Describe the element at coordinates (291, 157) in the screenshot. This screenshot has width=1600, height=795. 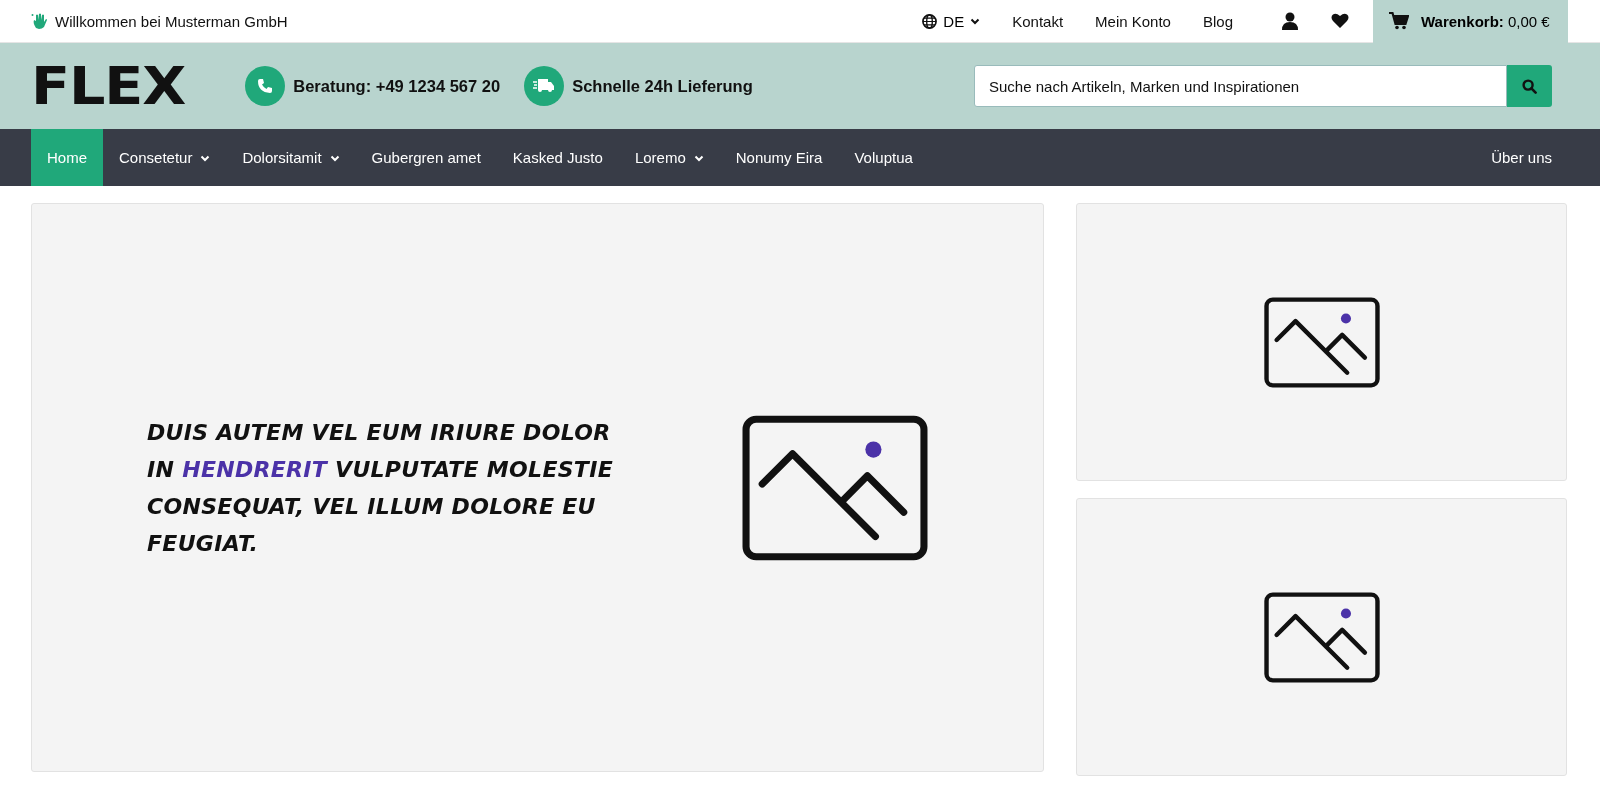
I see `nav-item: Dolorsitamit` at that location.